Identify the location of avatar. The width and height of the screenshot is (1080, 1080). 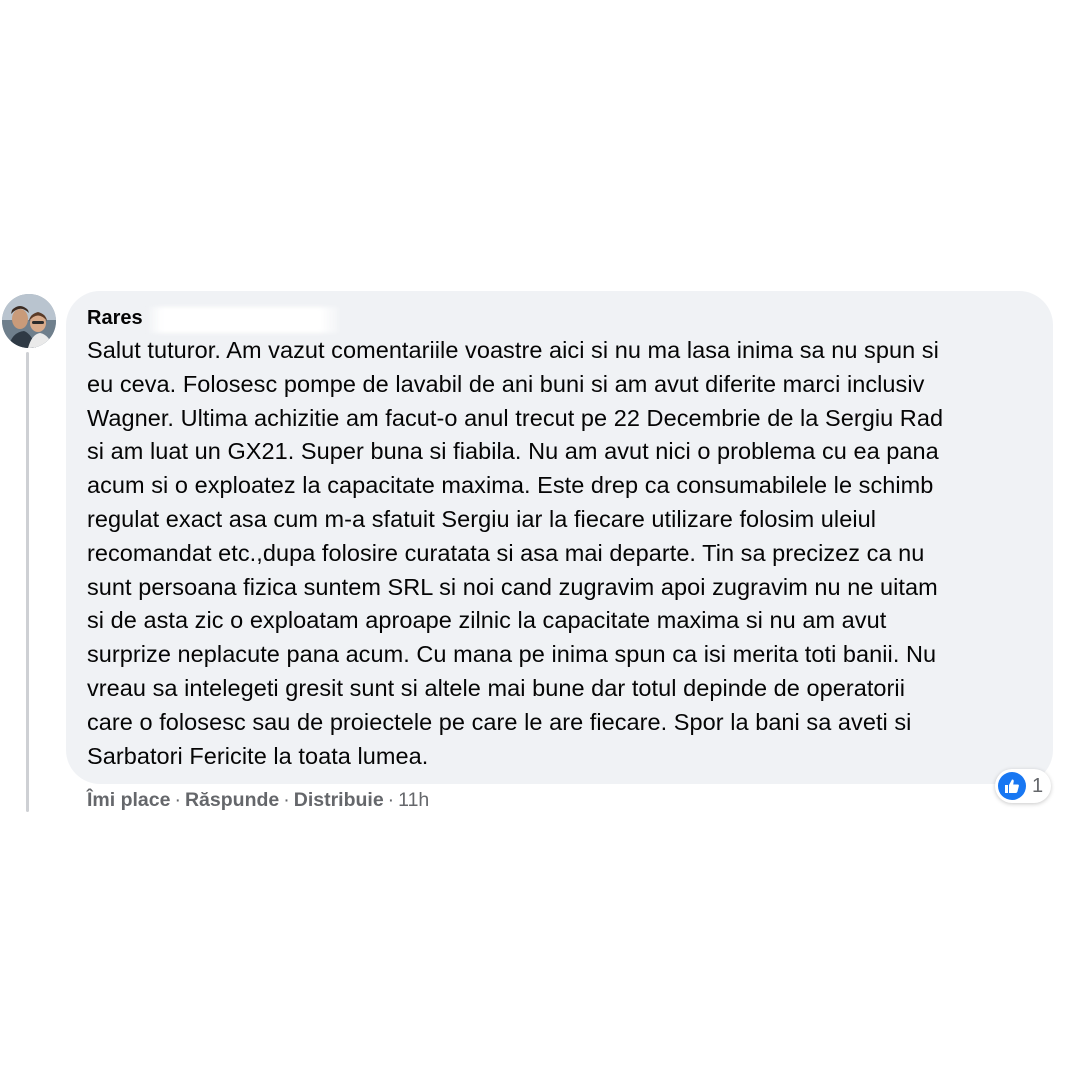
(29, 321).